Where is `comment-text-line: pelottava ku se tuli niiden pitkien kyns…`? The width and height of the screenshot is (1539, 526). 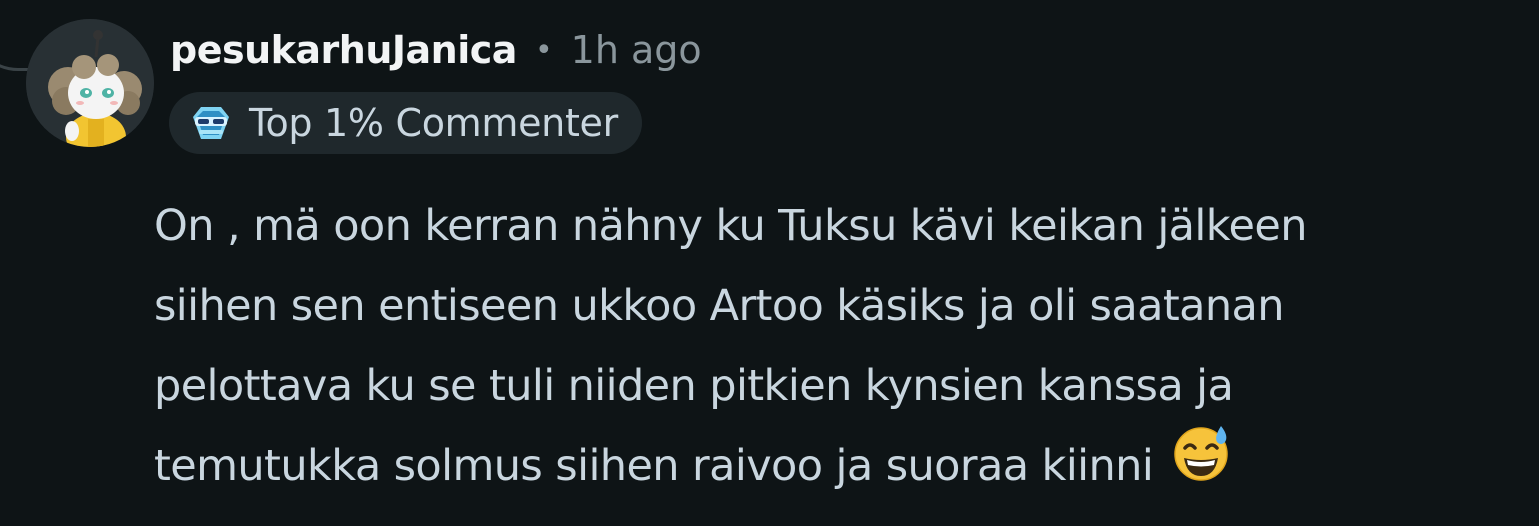
comment-text-line: pelottava ku se tuli niiden pitkien kyns… is located at coordinates (694, 386).